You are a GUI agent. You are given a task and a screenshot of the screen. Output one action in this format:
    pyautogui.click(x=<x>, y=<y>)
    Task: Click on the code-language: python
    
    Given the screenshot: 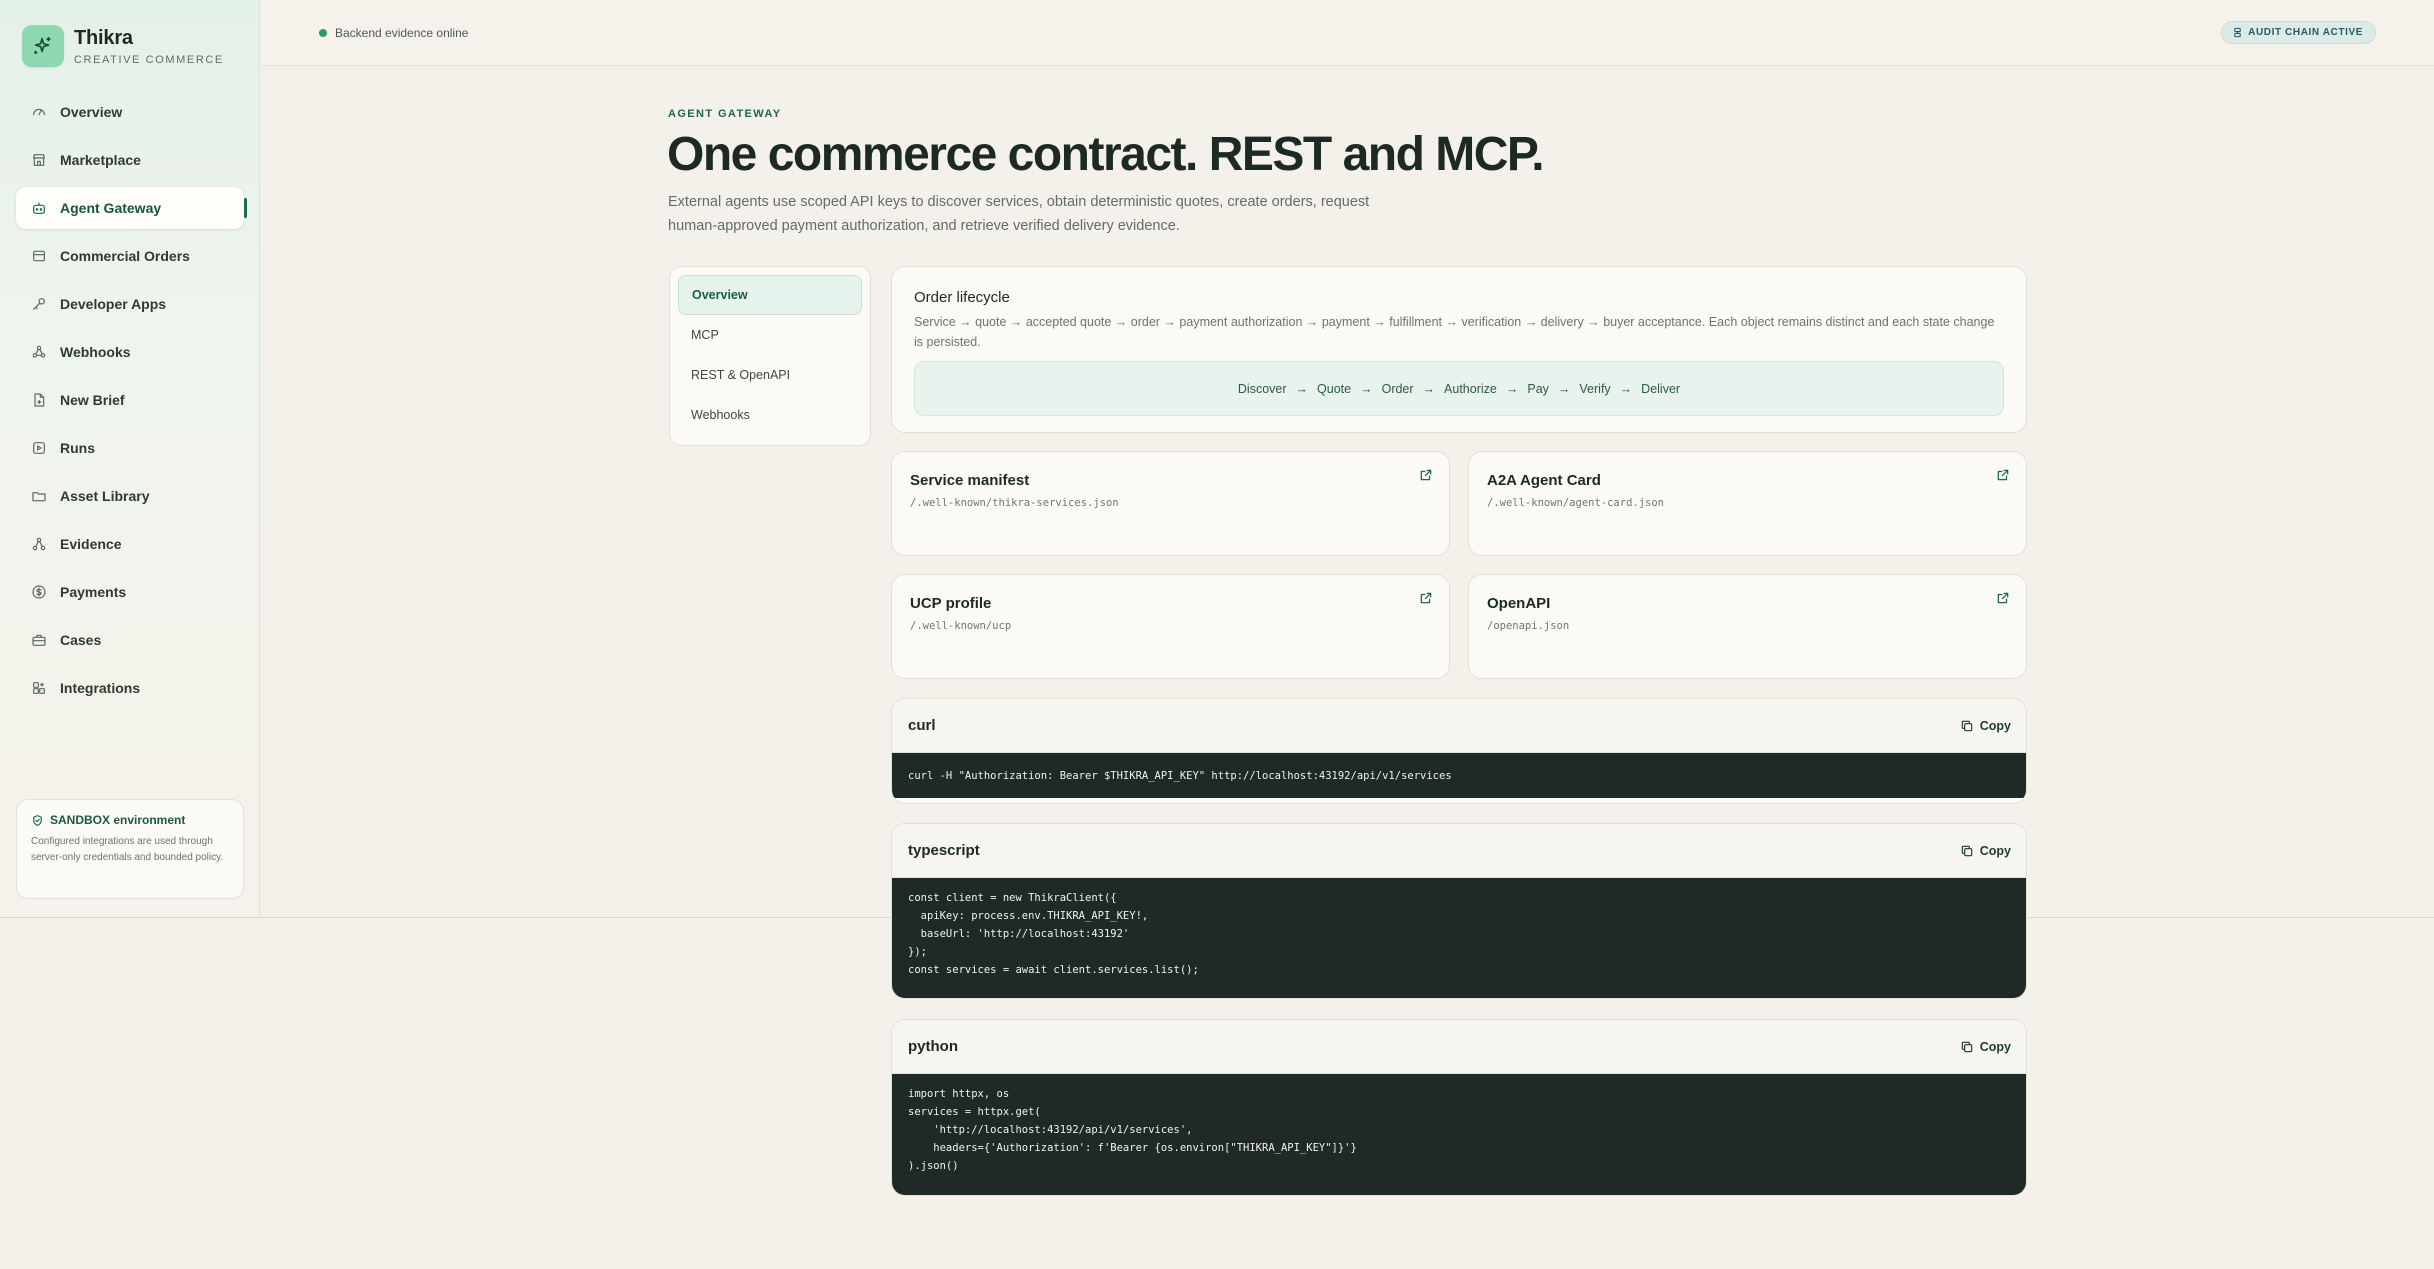 What is the action you would take?
    pyautogui.click(x=933, y=1046)
    